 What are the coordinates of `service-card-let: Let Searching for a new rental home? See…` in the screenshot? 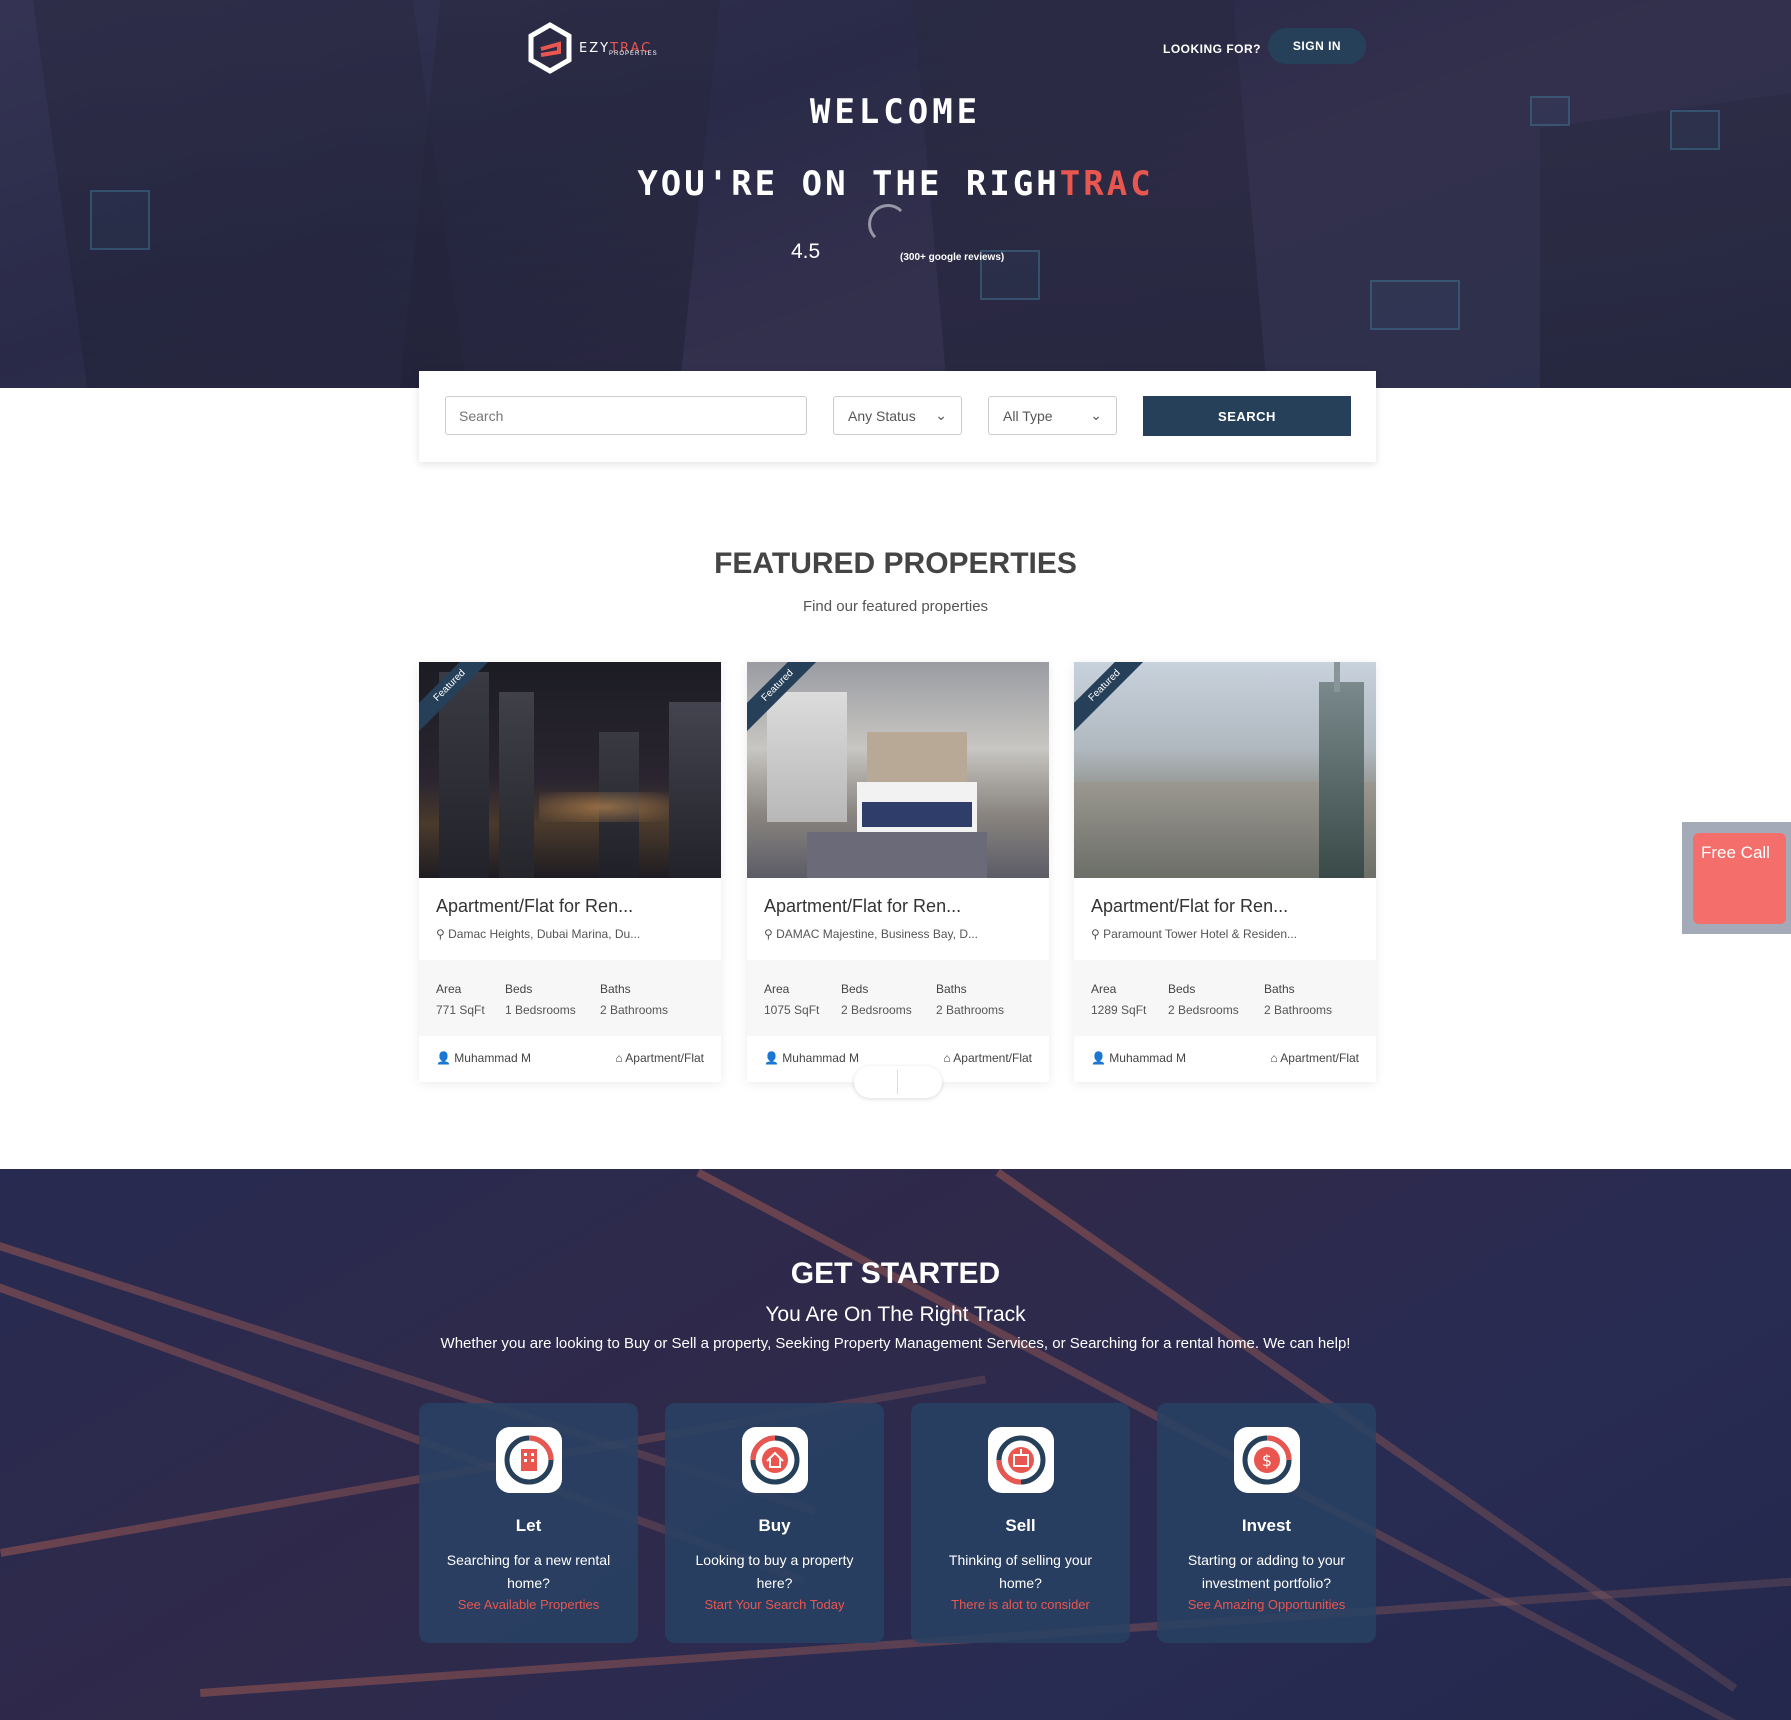 It's located at (528, 1523).